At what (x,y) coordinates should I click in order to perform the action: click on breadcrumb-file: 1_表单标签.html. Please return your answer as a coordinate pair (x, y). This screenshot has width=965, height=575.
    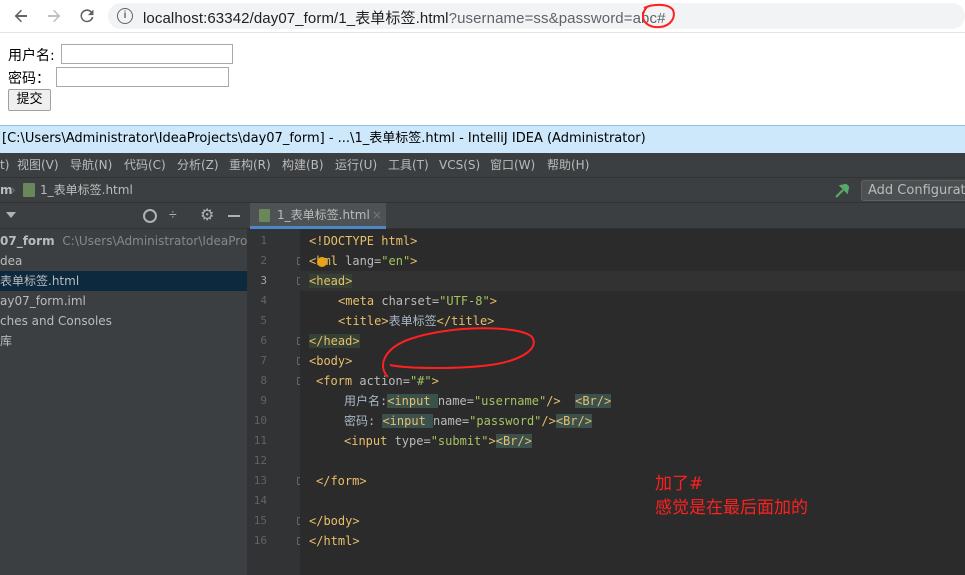
    Looking at the image, I should click on (86, 190).